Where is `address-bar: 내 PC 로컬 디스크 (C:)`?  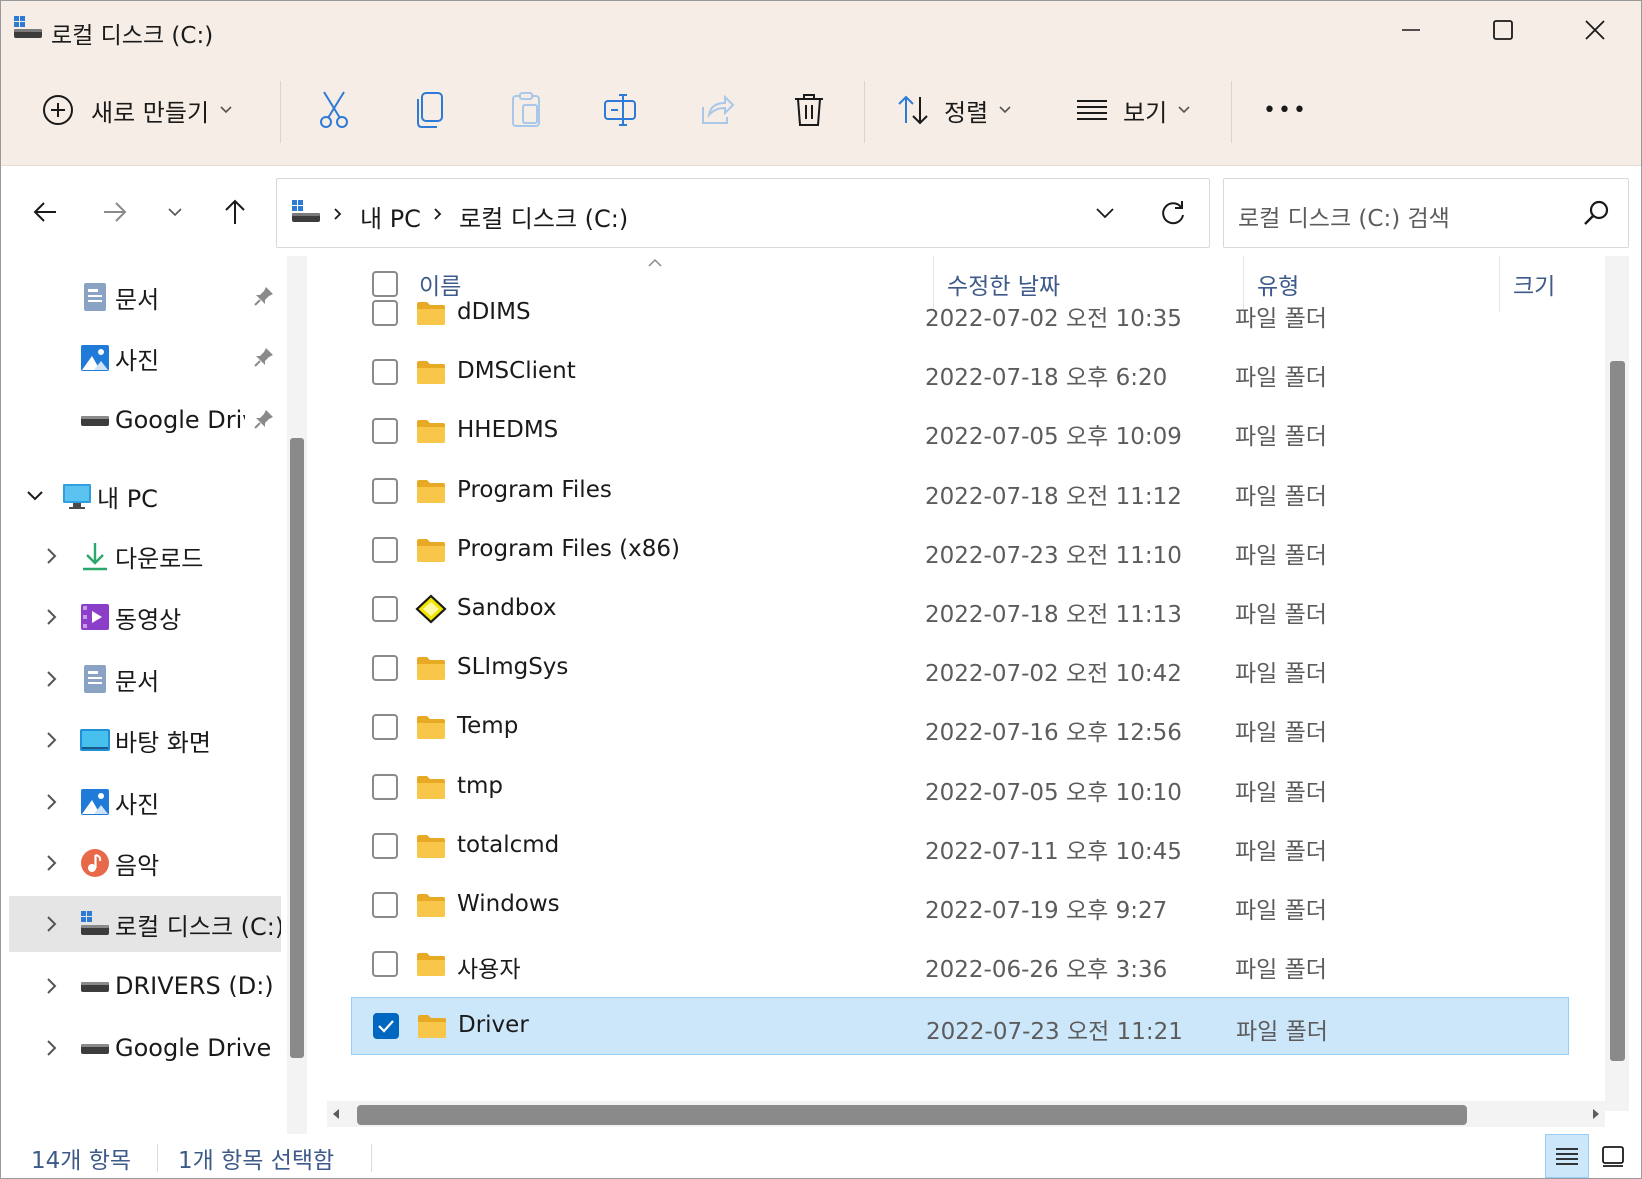
address-bar: 내 PC 로컬 디스크 (C:) is located at coordinates (743, 213).